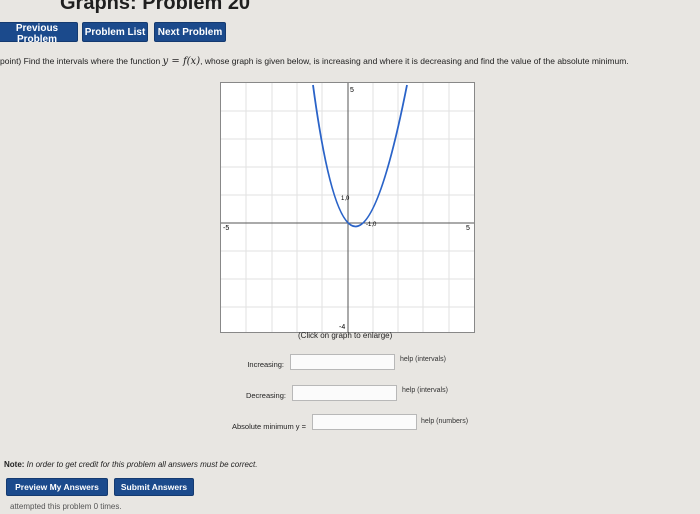  Describe the element at coordinates (360, 156) in the screenshot. I see `function-curve` at that location.